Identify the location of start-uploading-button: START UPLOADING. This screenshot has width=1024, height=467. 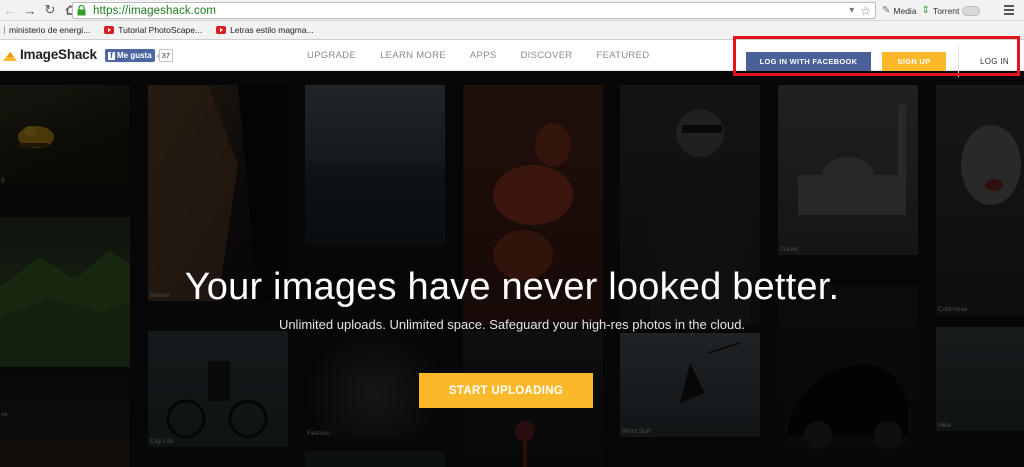
(506, 390).